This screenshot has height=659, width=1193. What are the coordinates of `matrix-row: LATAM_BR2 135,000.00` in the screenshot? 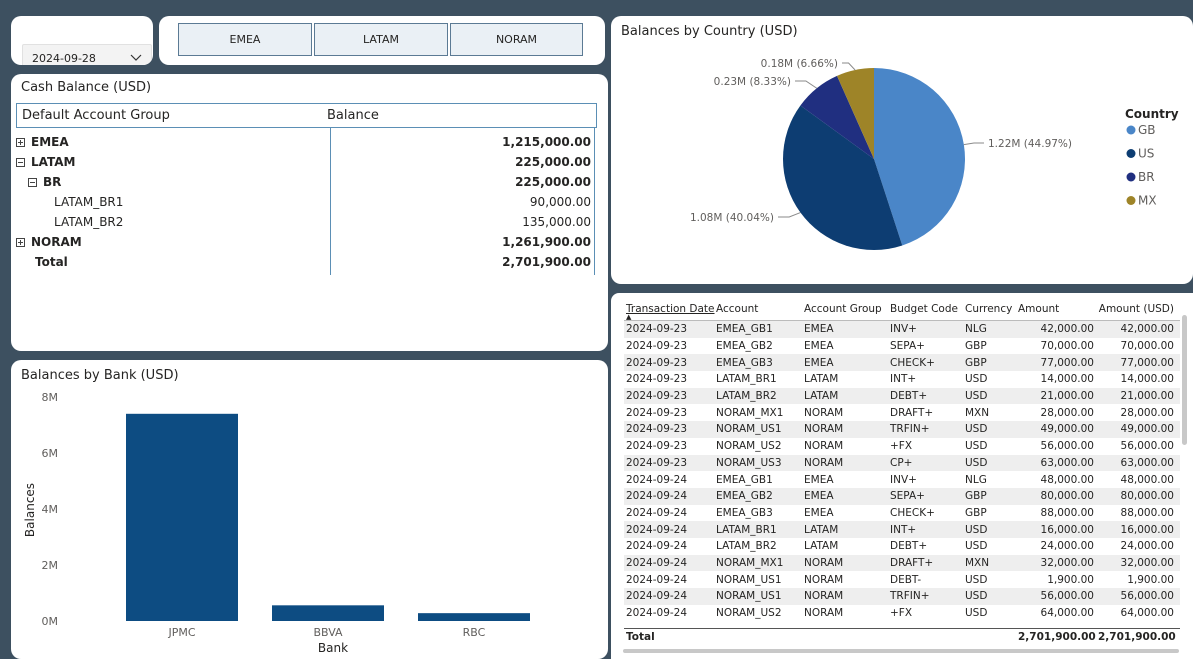 It's located at (306, 222).